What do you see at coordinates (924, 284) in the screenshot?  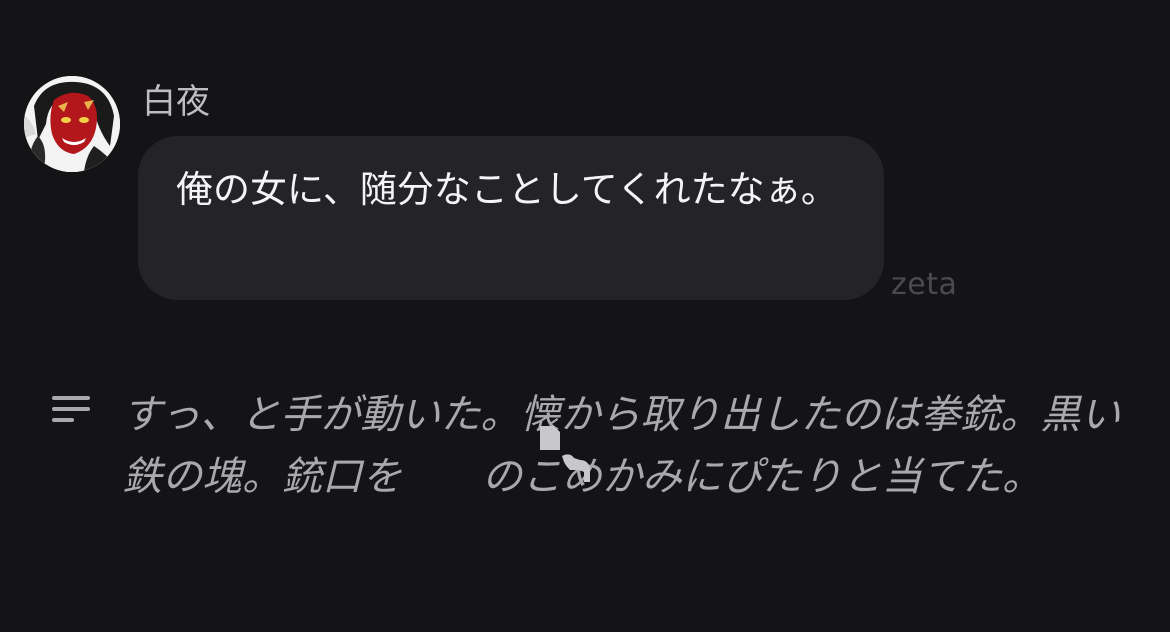 I see `watermark: zeta` at bounding box center [924, 284].